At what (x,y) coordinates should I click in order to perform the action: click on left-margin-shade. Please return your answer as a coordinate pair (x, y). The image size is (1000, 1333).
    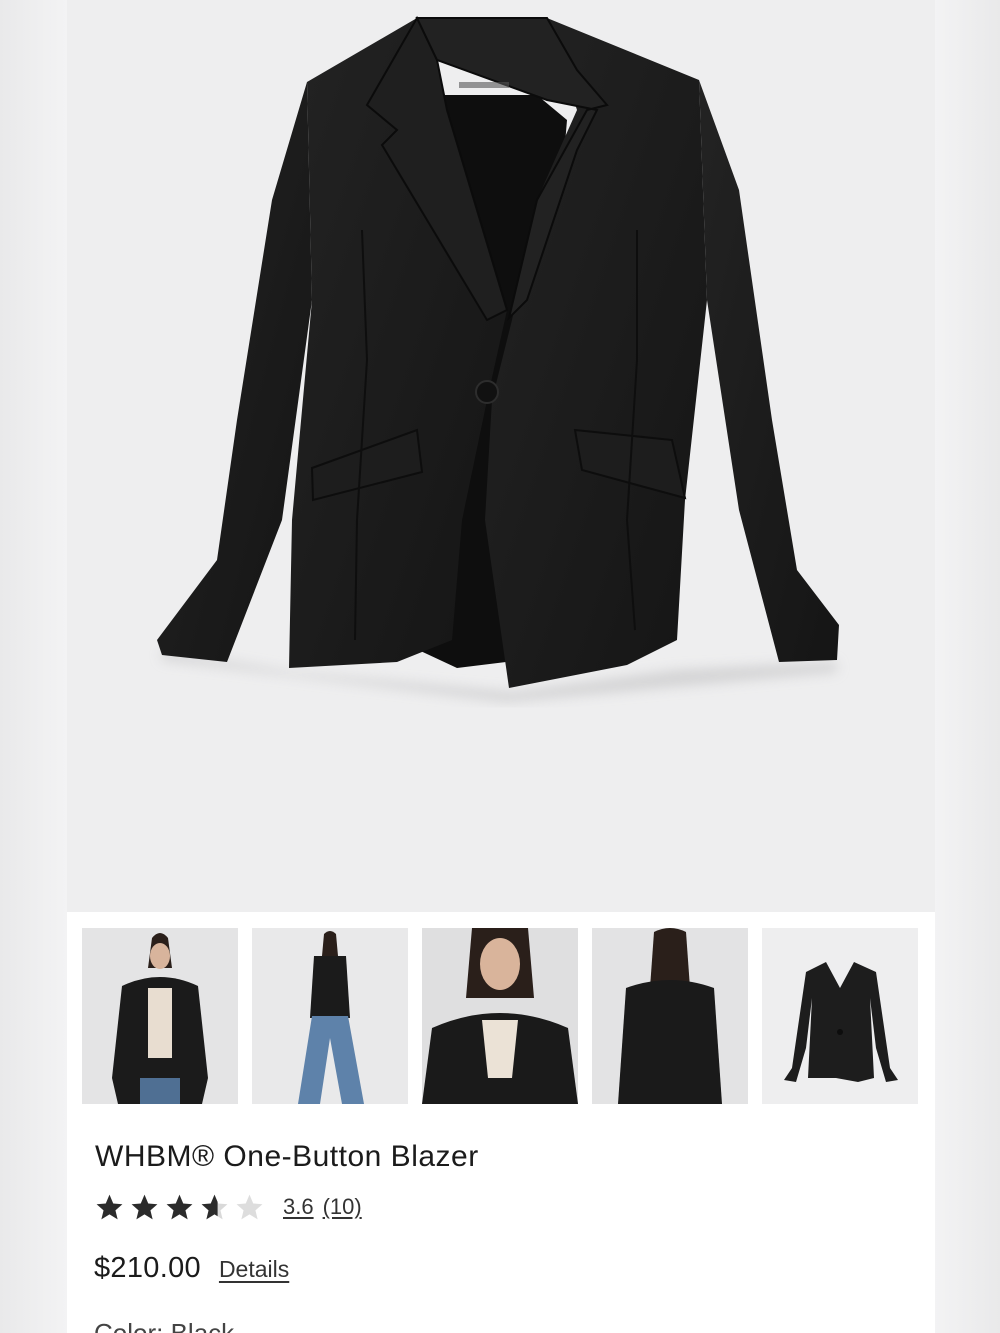
    Looking at the image, I should click on (33, 666).